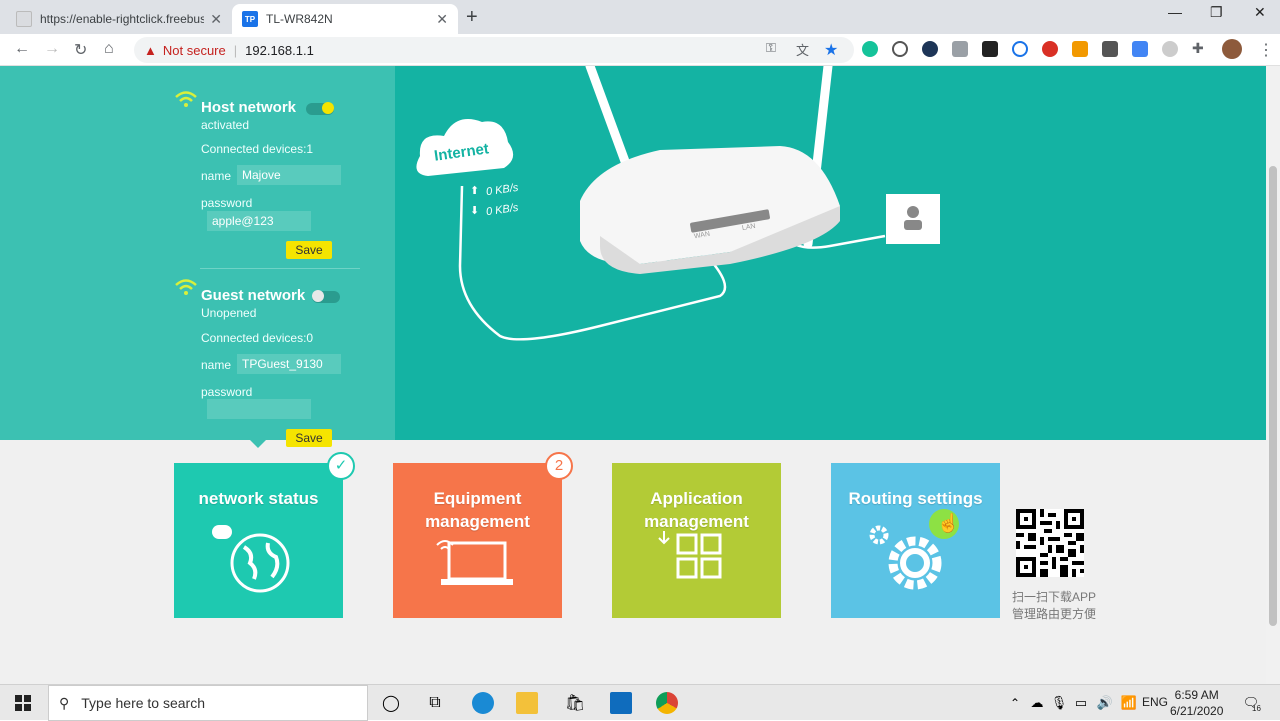 This screenshot has height=721, width=1280. I want to click on tab-tl-wr842n: TP TL-WR842N ✕, so click(345, 19).